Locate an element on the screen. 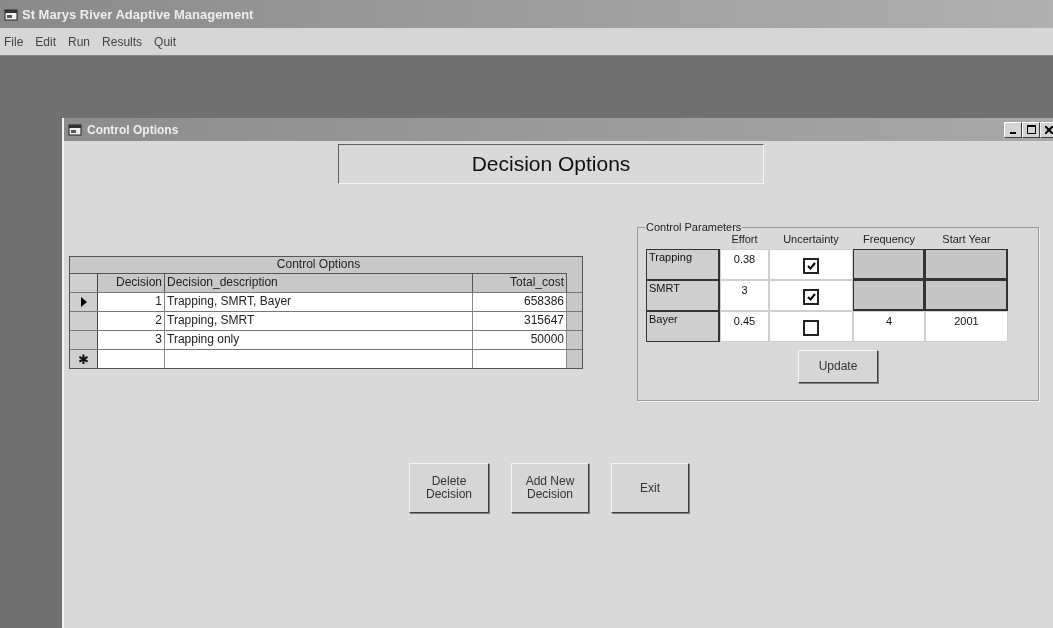 The height and width of the screenshot is (628, 1053). action-button: Delete Decision is located at coordinates (449, 488).